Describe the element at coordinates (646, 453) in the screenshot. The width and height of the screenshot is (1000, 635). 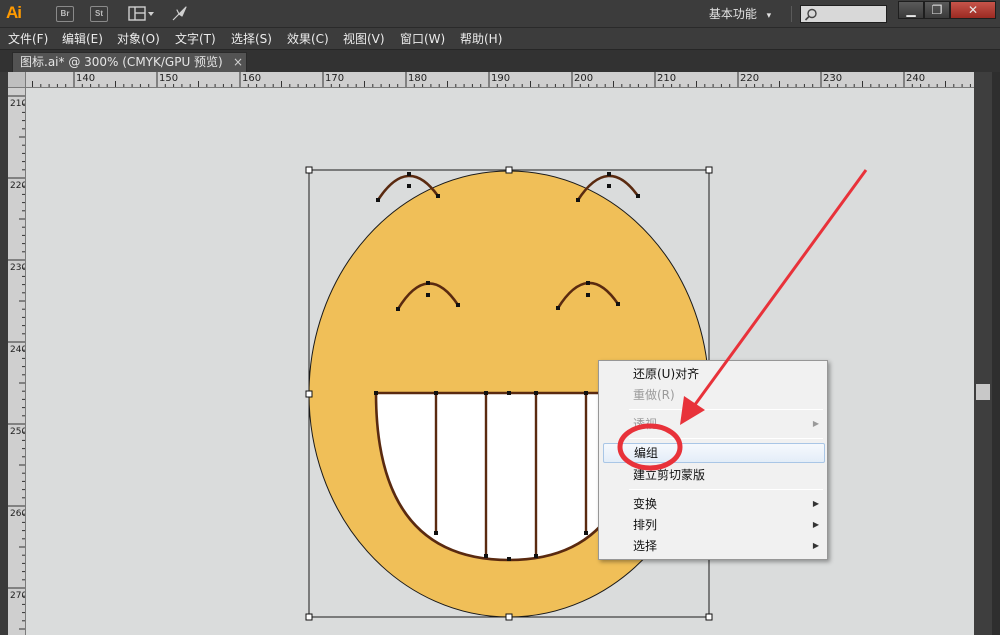
I see `ctx-item-label: 编组` at that location.